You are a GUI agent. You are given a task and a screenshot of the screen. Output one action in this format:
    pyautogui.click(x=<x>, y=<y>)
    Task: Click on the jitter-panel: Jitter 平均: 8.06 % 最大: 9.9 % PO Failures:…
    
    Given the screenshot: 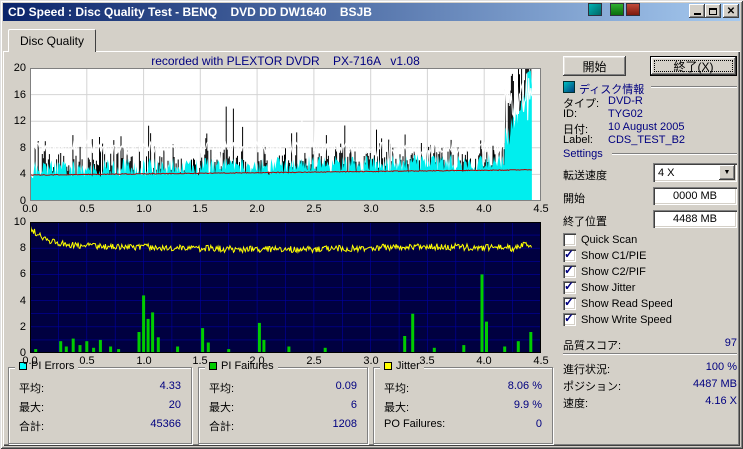 What is the action you would take?
    pyautogui.click(x=463, y=402)
    